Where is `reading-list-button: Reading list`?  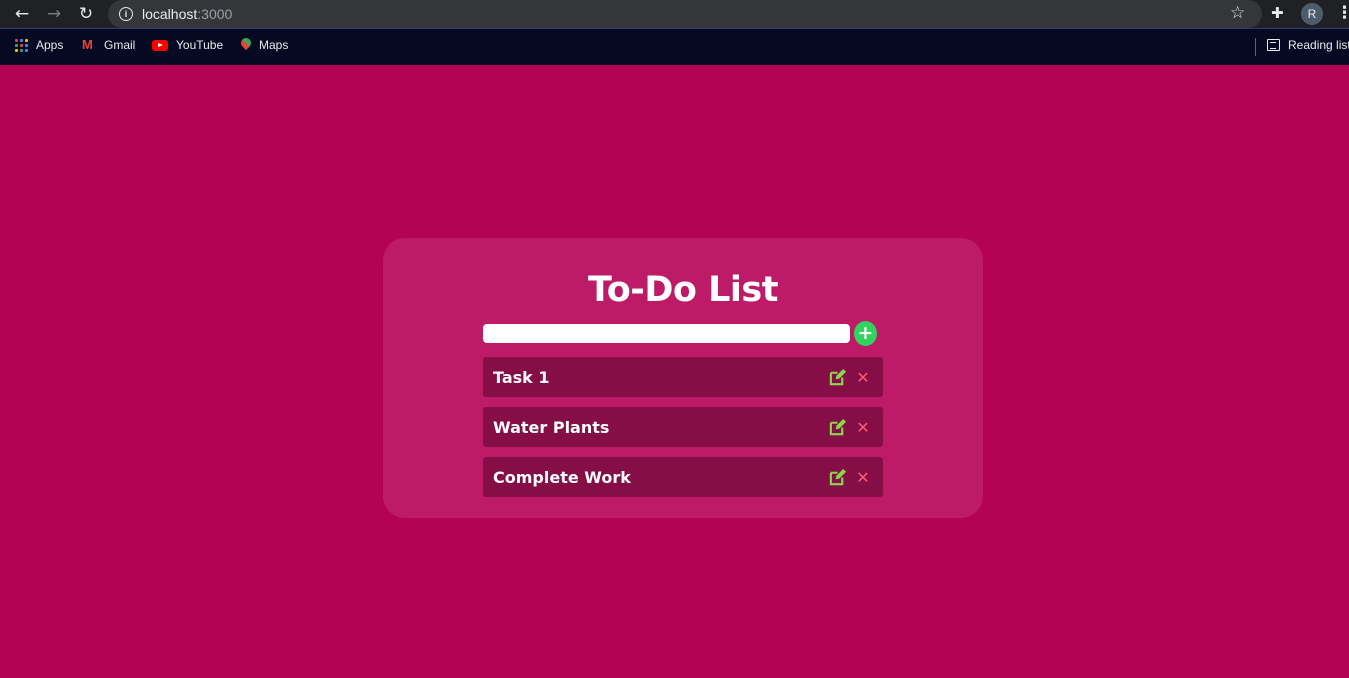
reading-list-button: Reading list is located at coordinates (1308, 45).